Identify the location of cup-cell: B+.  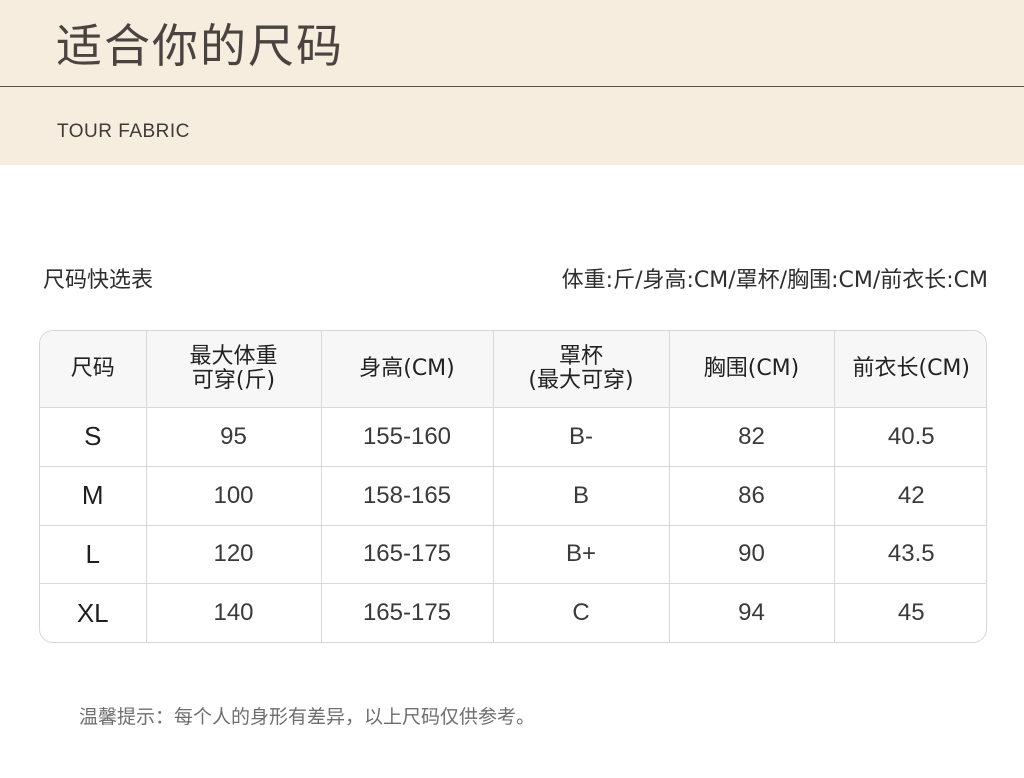
(581, 555).